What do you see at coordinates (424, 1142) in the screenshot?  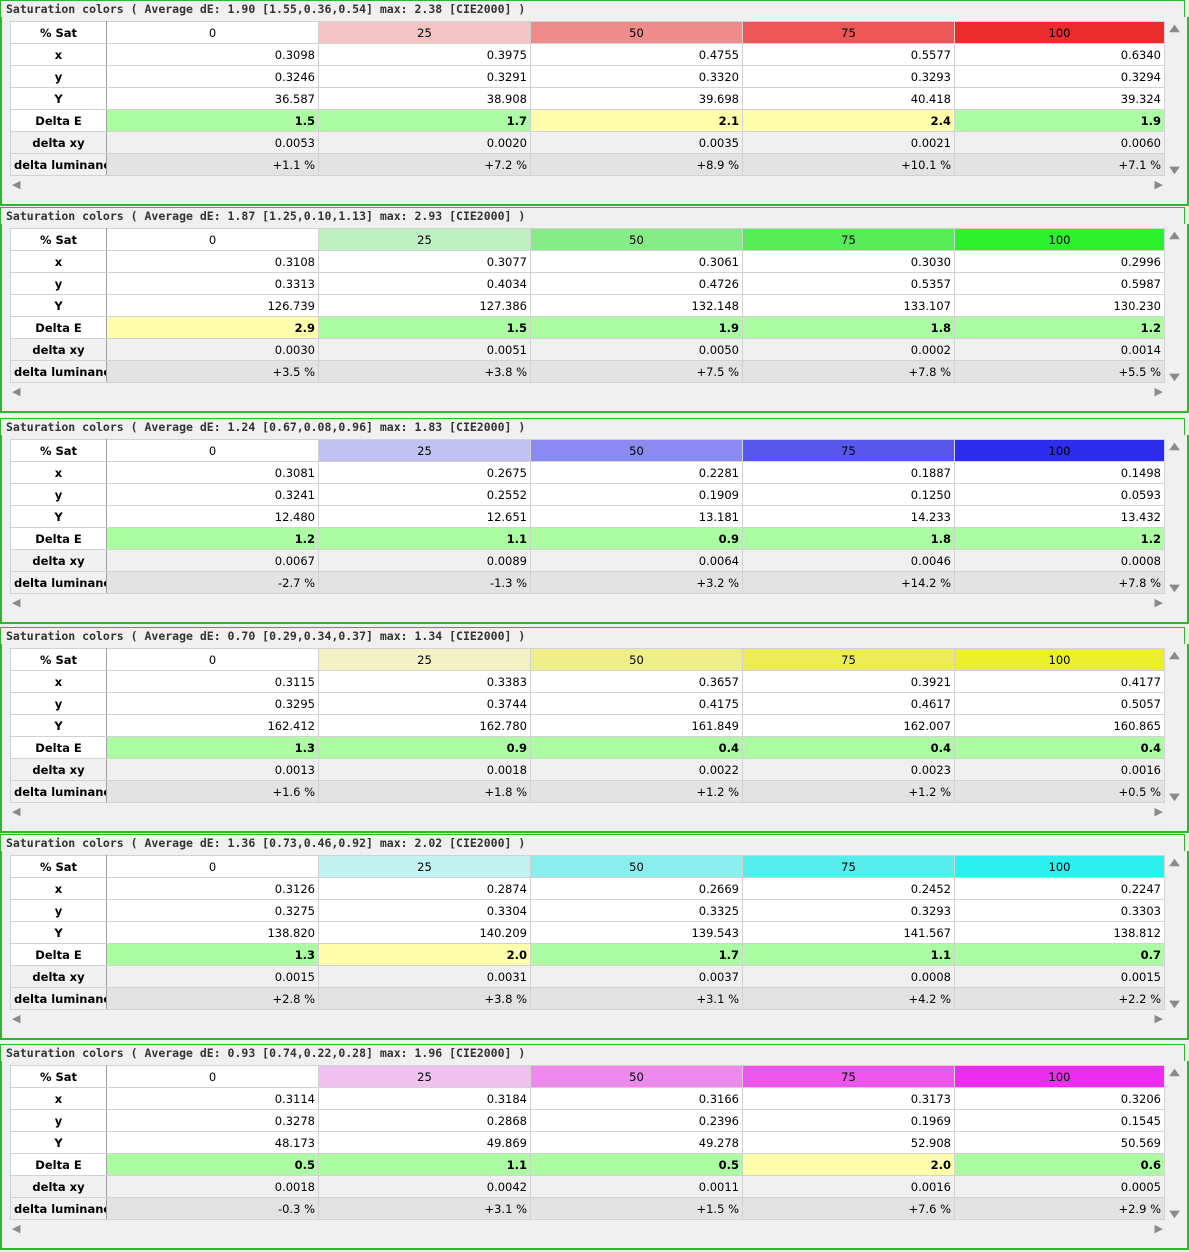 I see `value-cell: 49.869` at bounding box center [424, 1142].